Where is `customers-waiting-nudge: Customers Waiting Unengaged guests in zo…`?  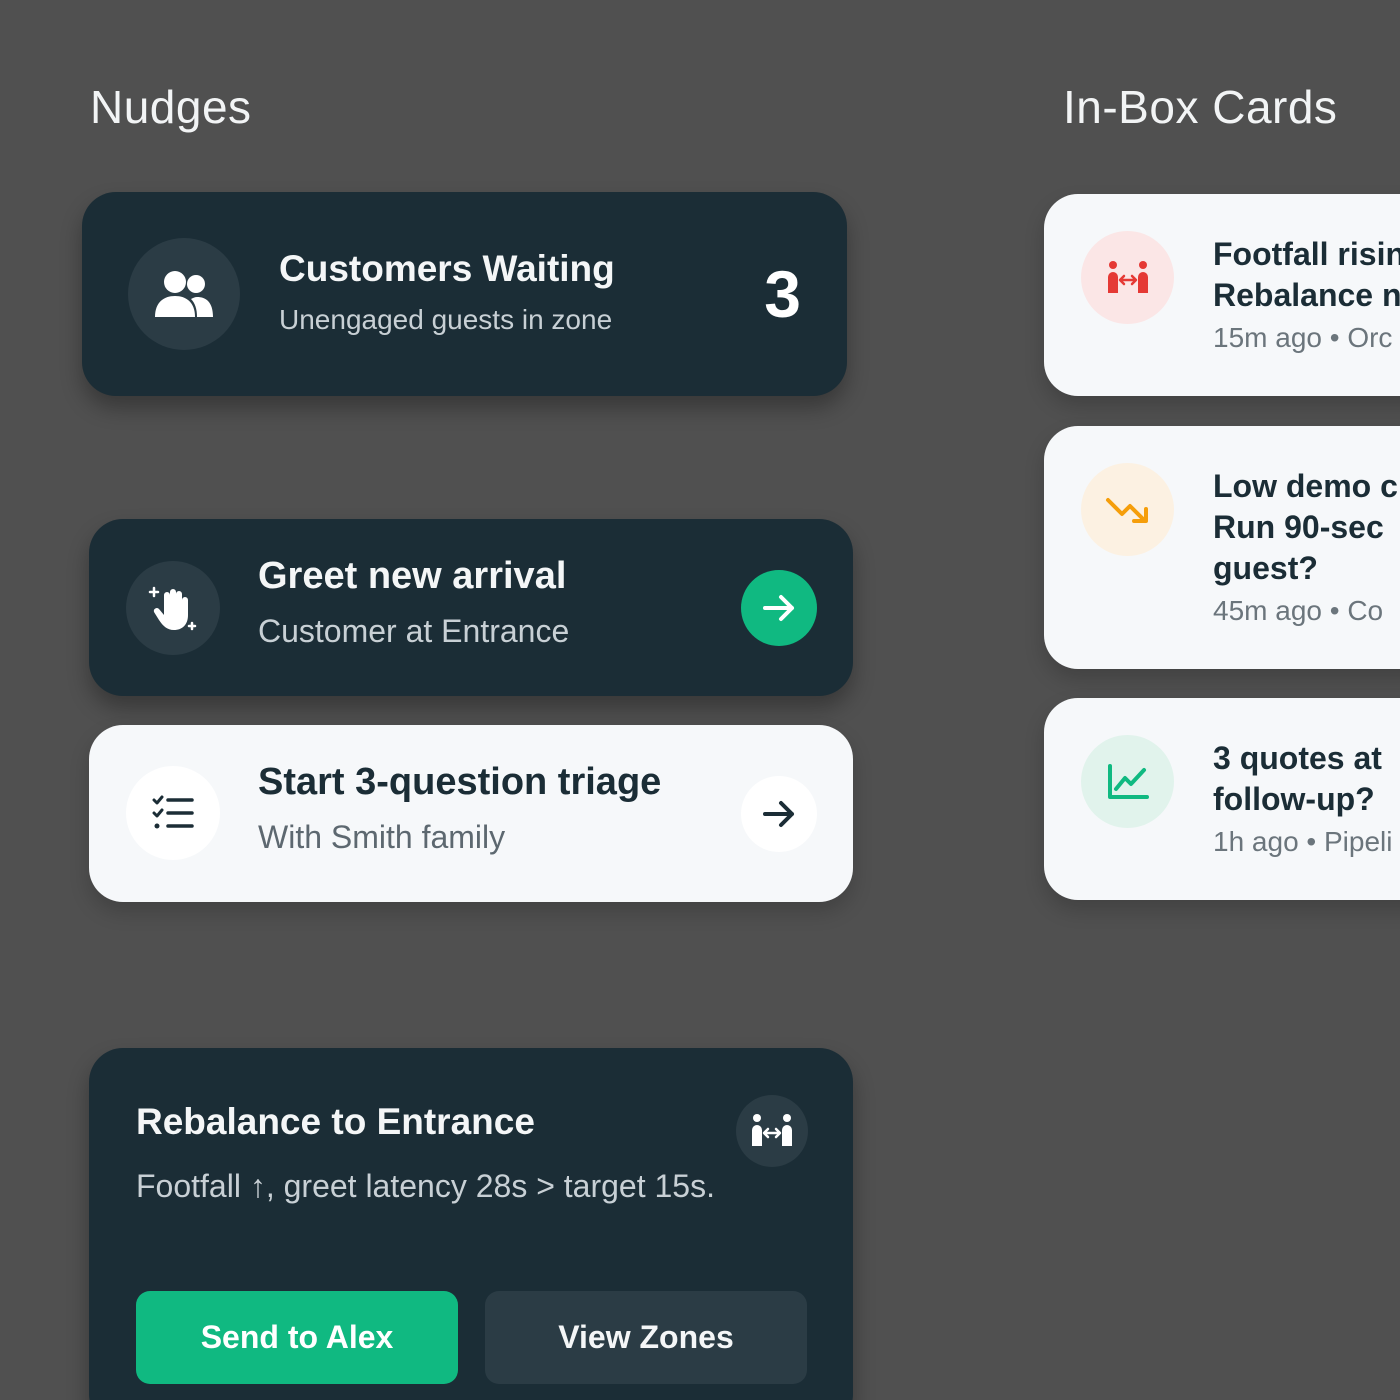
customers-waiting-nudge: Customers Waiting Unengaged guests in zo… is located at coordinates (464, 294).